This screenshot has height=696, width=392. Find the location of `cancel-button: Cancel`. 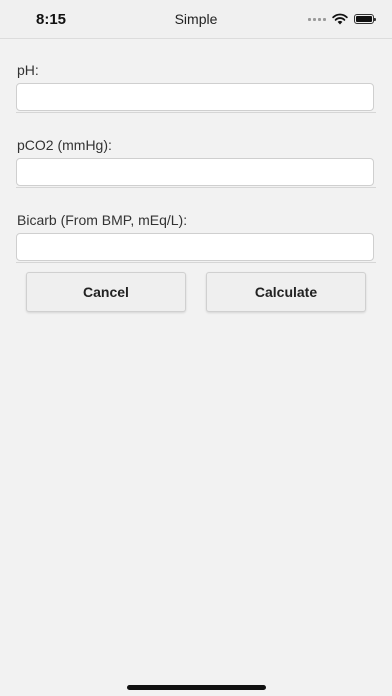

cancel-button: Cancel is located at coordinates (106, 292).